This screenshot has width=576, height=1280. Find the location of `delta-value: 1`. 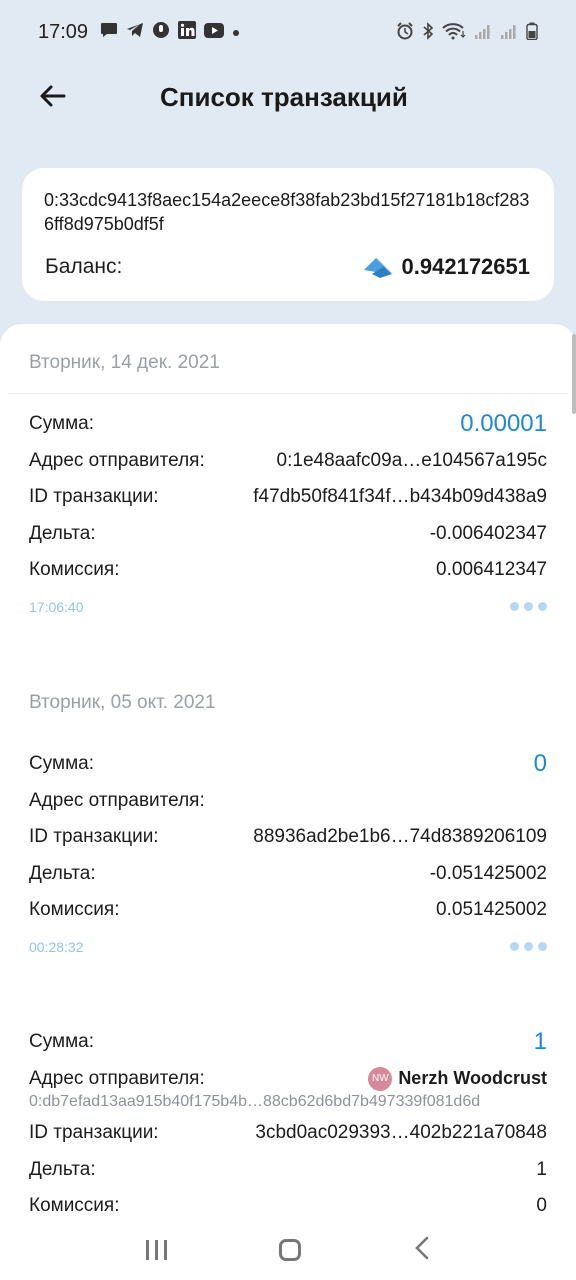

delta-value: 1 is located at coordinates (541, 1169).